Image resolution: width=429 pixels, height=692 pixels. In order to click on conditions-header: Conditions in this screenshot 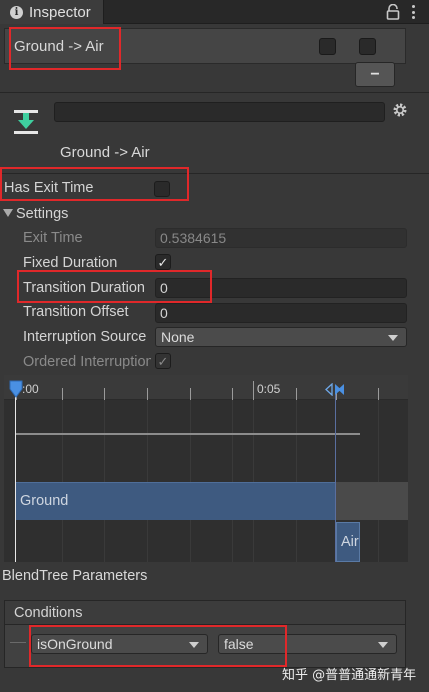, I will do `click(205, 612)`.